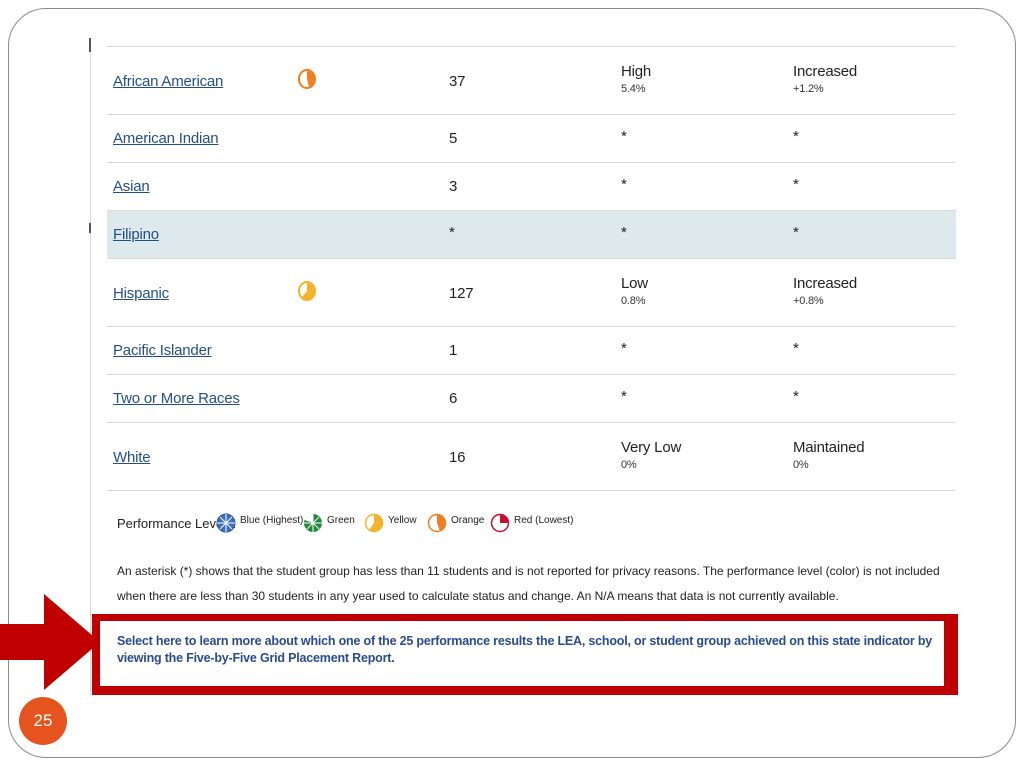  I want to click on status-percent: 0%, so click(629, 465).